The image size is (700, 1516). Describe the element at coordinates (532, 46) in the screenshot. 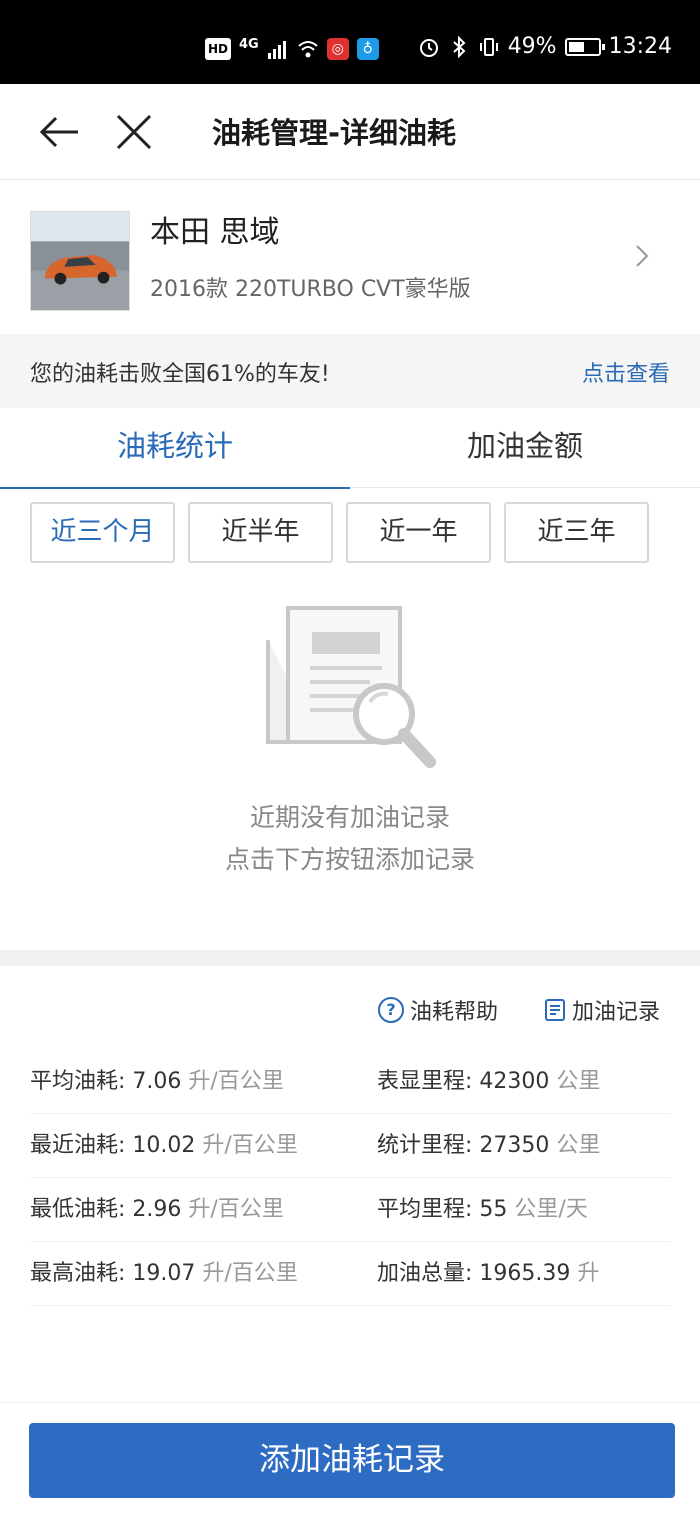

I see `battery-percent: 49%` at that location.